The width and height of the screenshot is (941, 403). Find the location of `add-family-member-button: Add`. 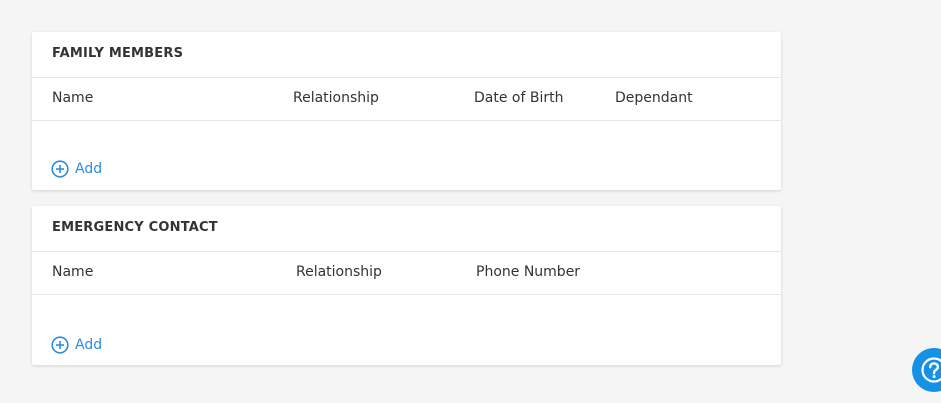

add-family-member-button: Add is located at coordinates (76, 169).